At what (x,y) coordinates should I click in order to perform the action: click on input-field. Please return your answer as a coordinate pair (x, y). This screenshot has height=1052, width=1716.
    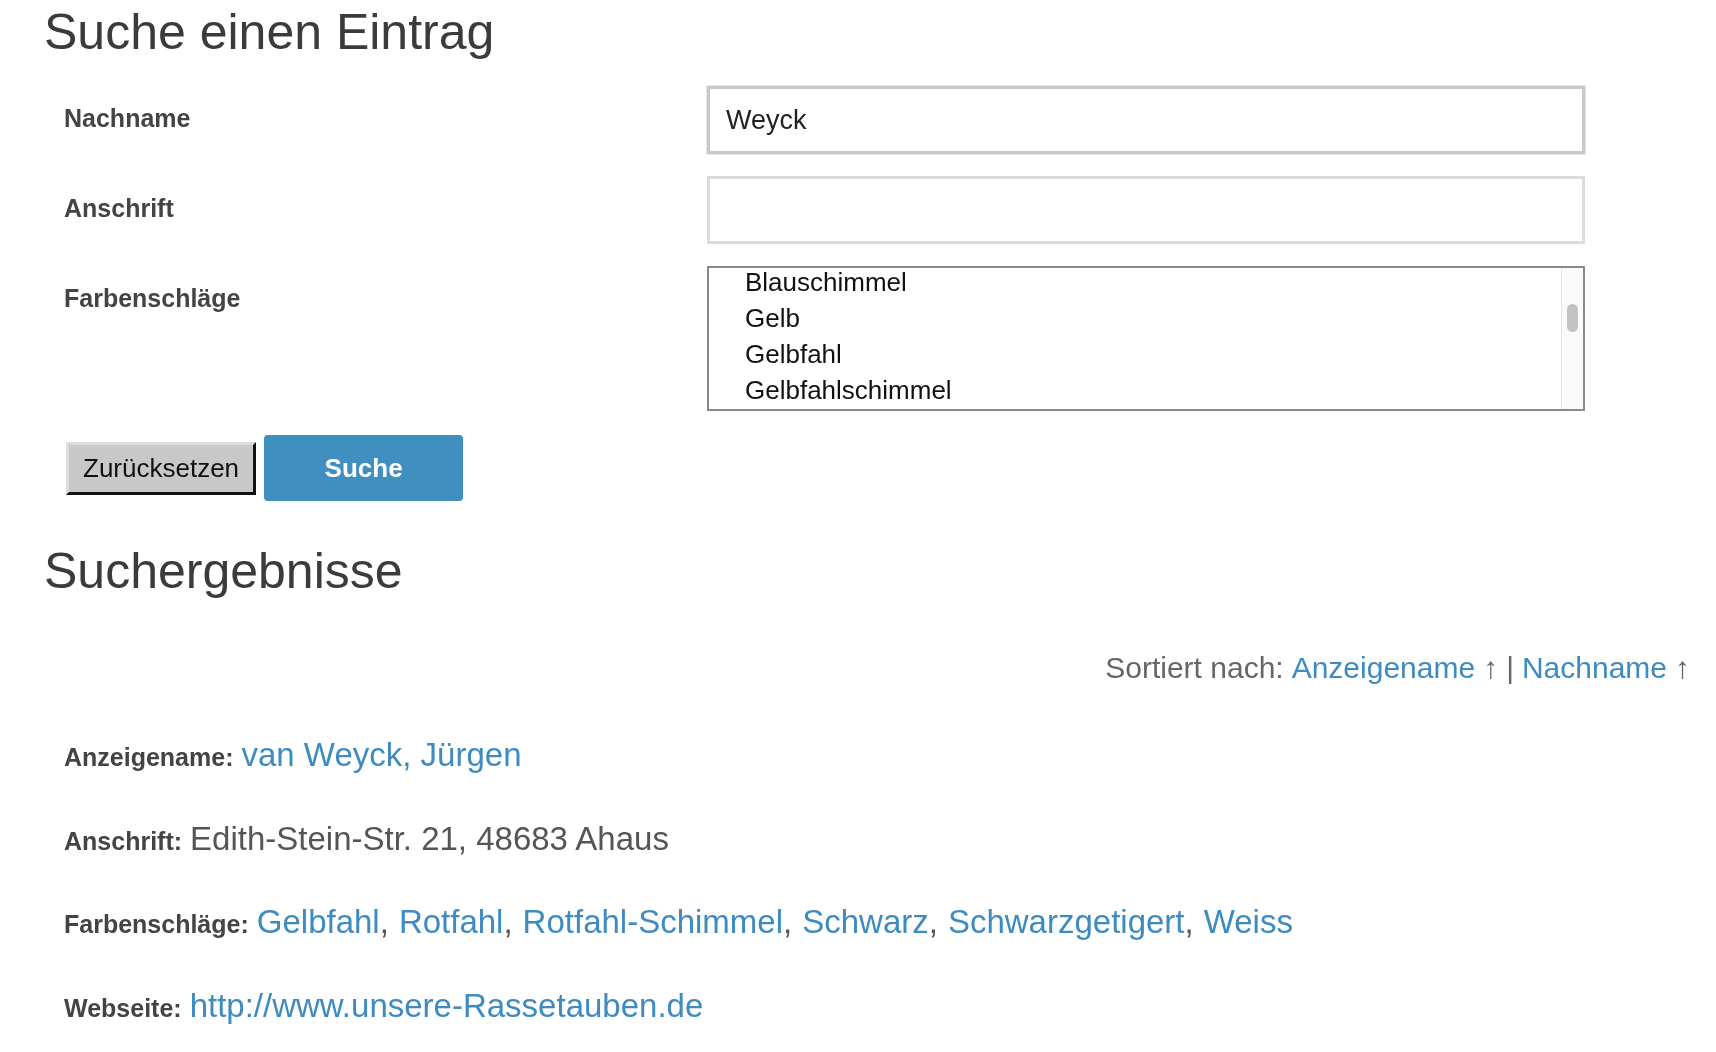
    Looking at the image, I should click on (1146, 210).